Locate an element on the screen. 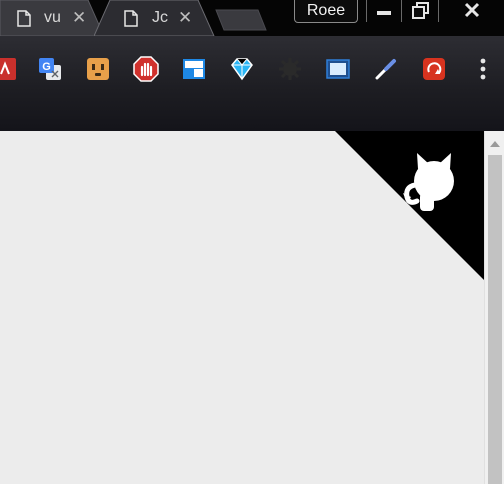 This screenshot has width=504, height=484. title-bar: vu ✕ Jc ✕ Roee is located at coordinates (252, 18).